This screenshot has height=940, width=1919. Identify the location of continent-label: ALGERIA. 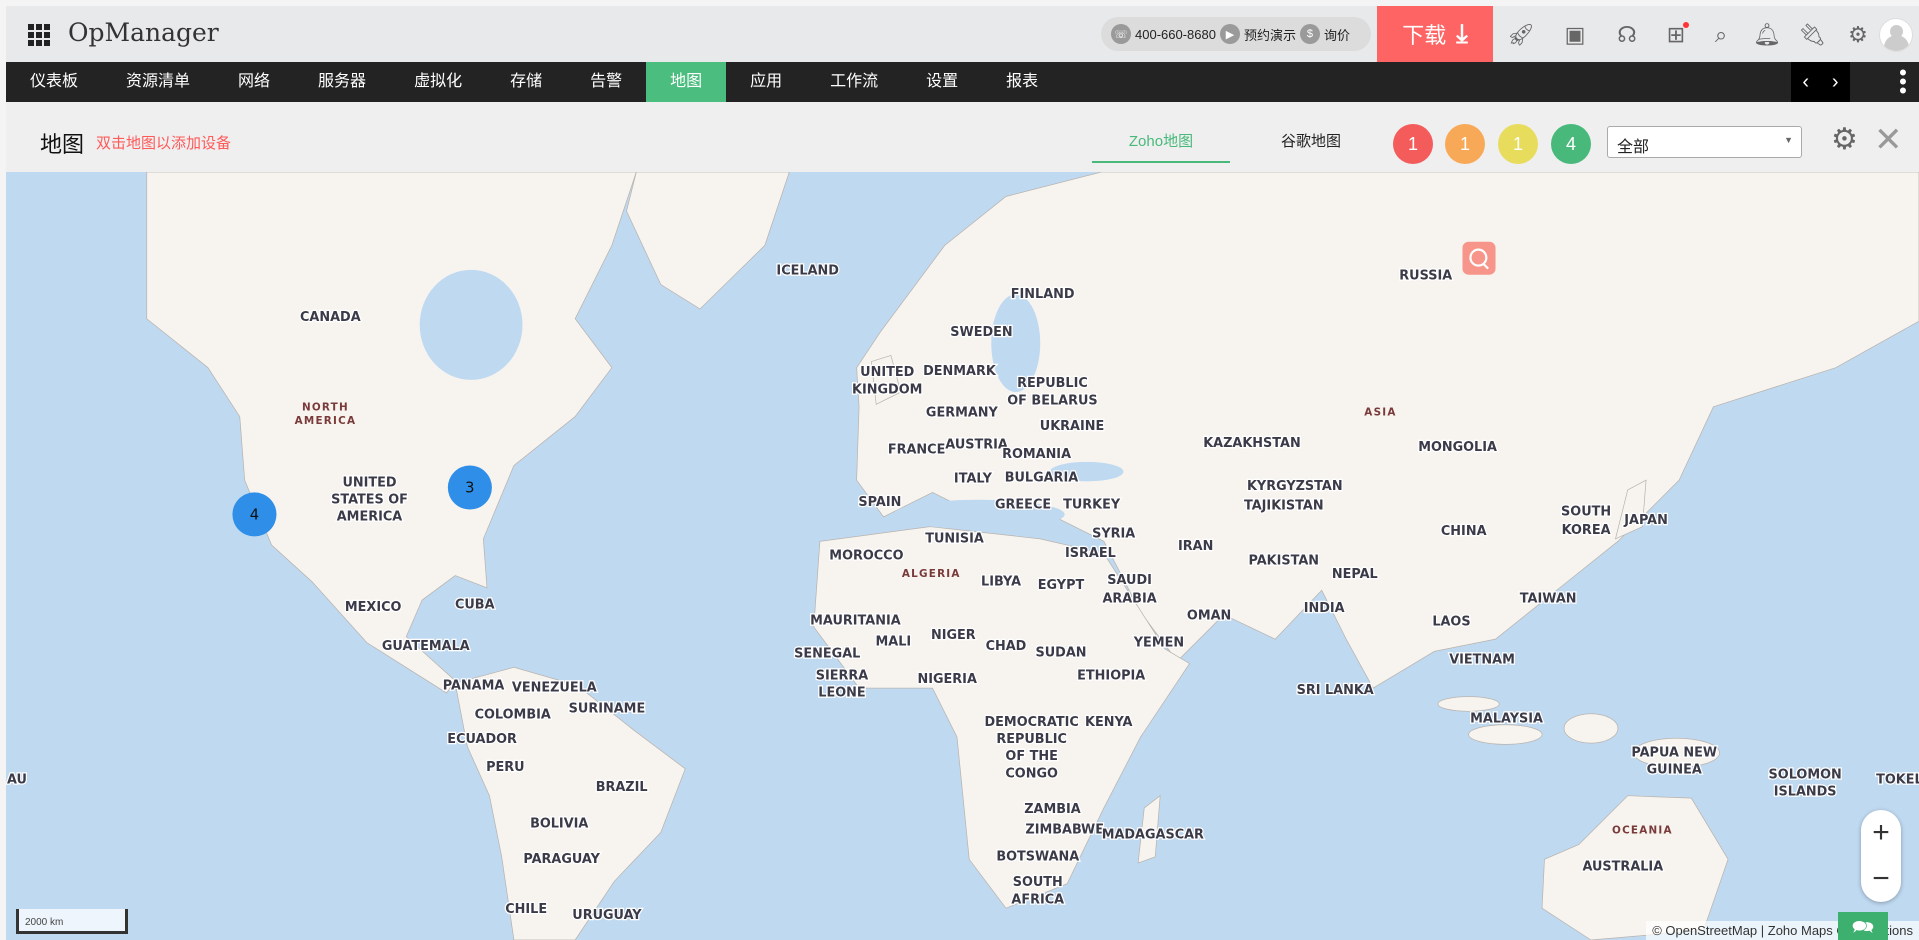
(931, 574).